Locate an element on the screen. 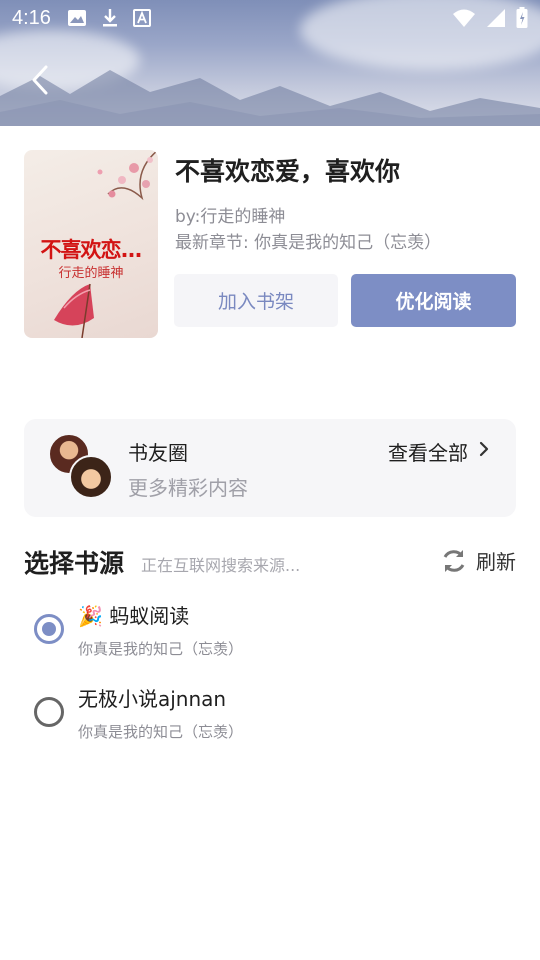 Image resolution: width=540 pixels, height=960 pixels. download-icon is located at coordinates (109, 18).